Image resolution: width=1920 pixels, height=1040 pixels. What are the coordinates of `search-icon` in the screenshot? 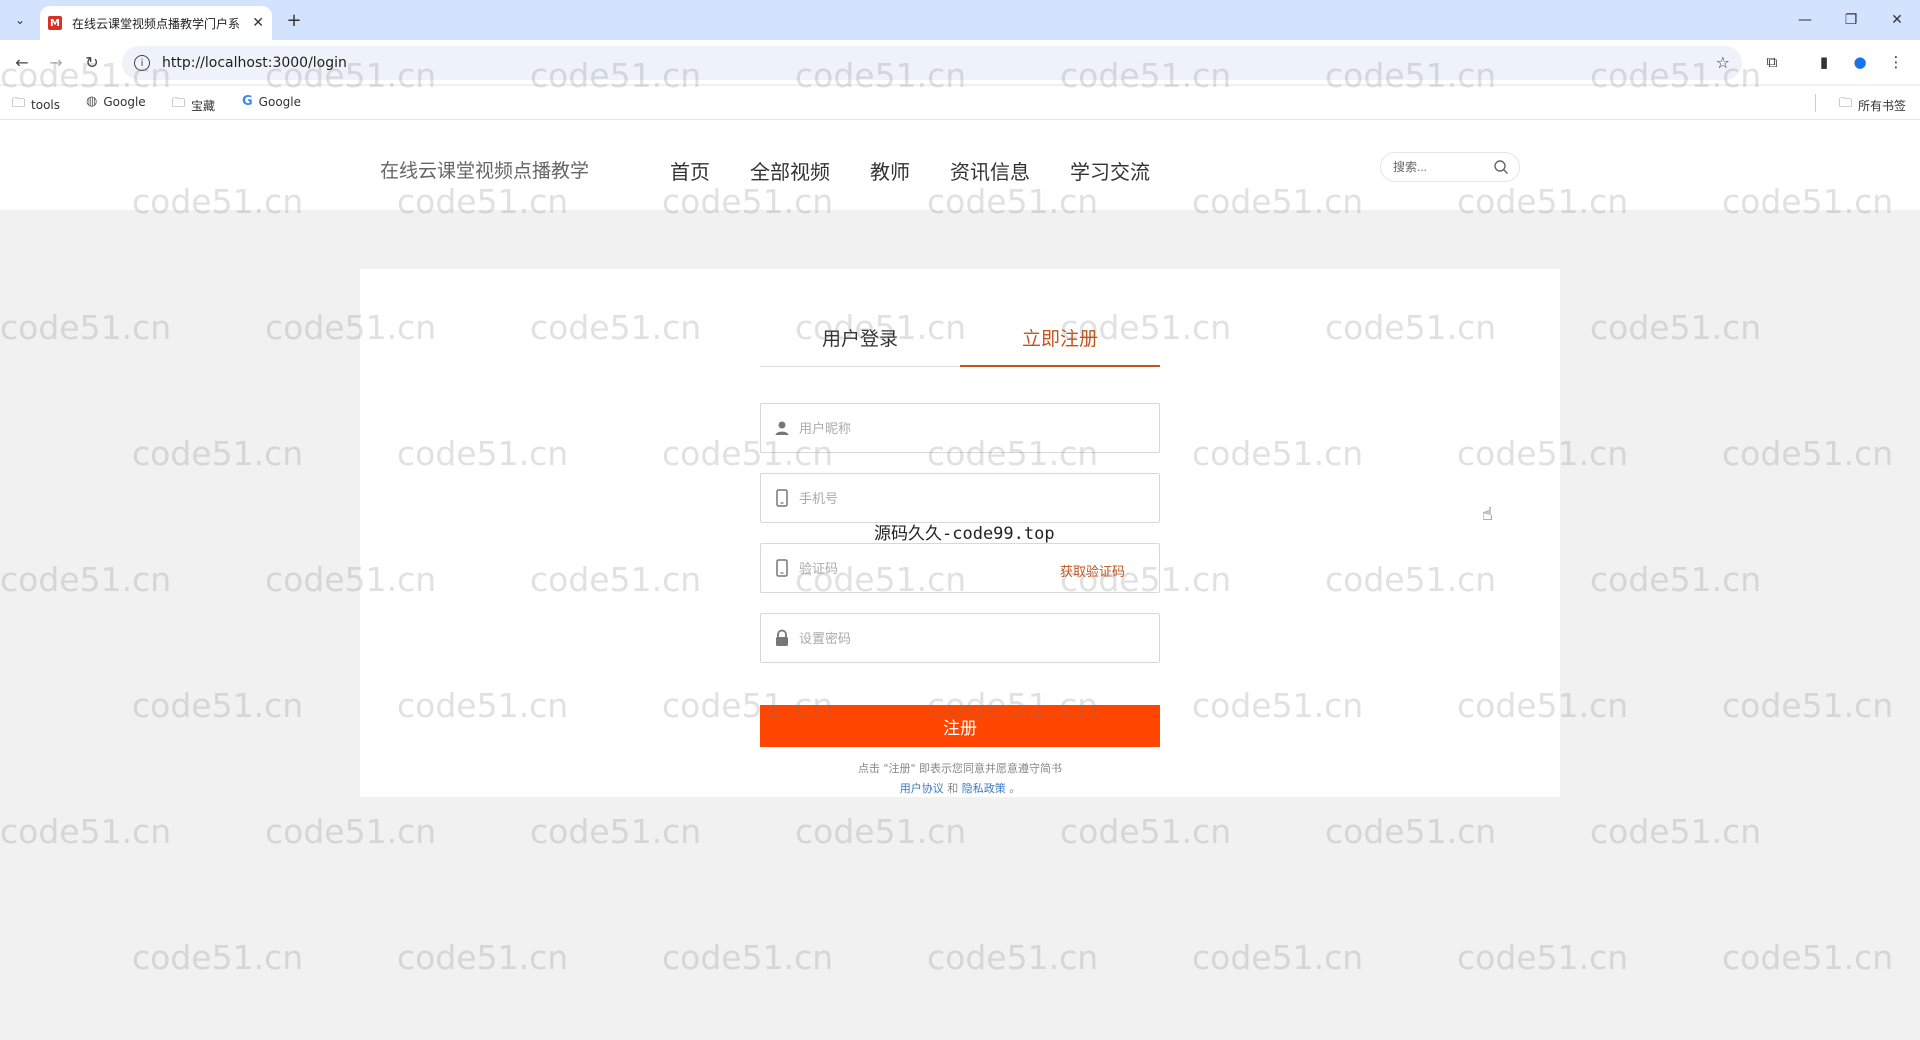 It's located at (1501, 167).